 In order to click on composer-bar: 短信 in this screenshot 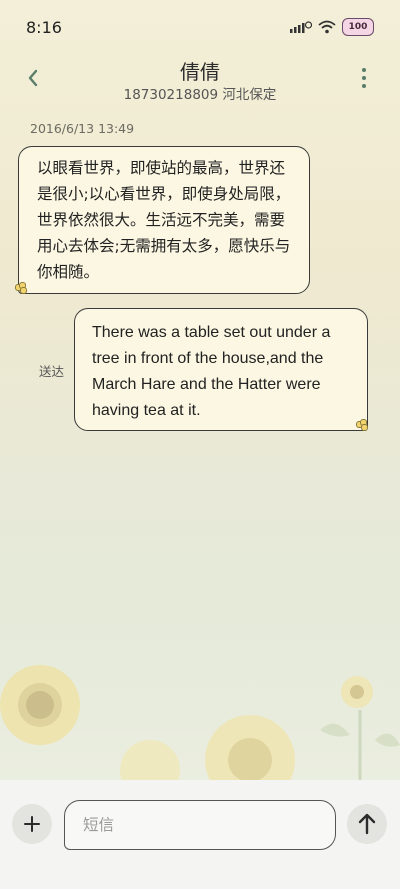, I will do `click(200, 834)`.